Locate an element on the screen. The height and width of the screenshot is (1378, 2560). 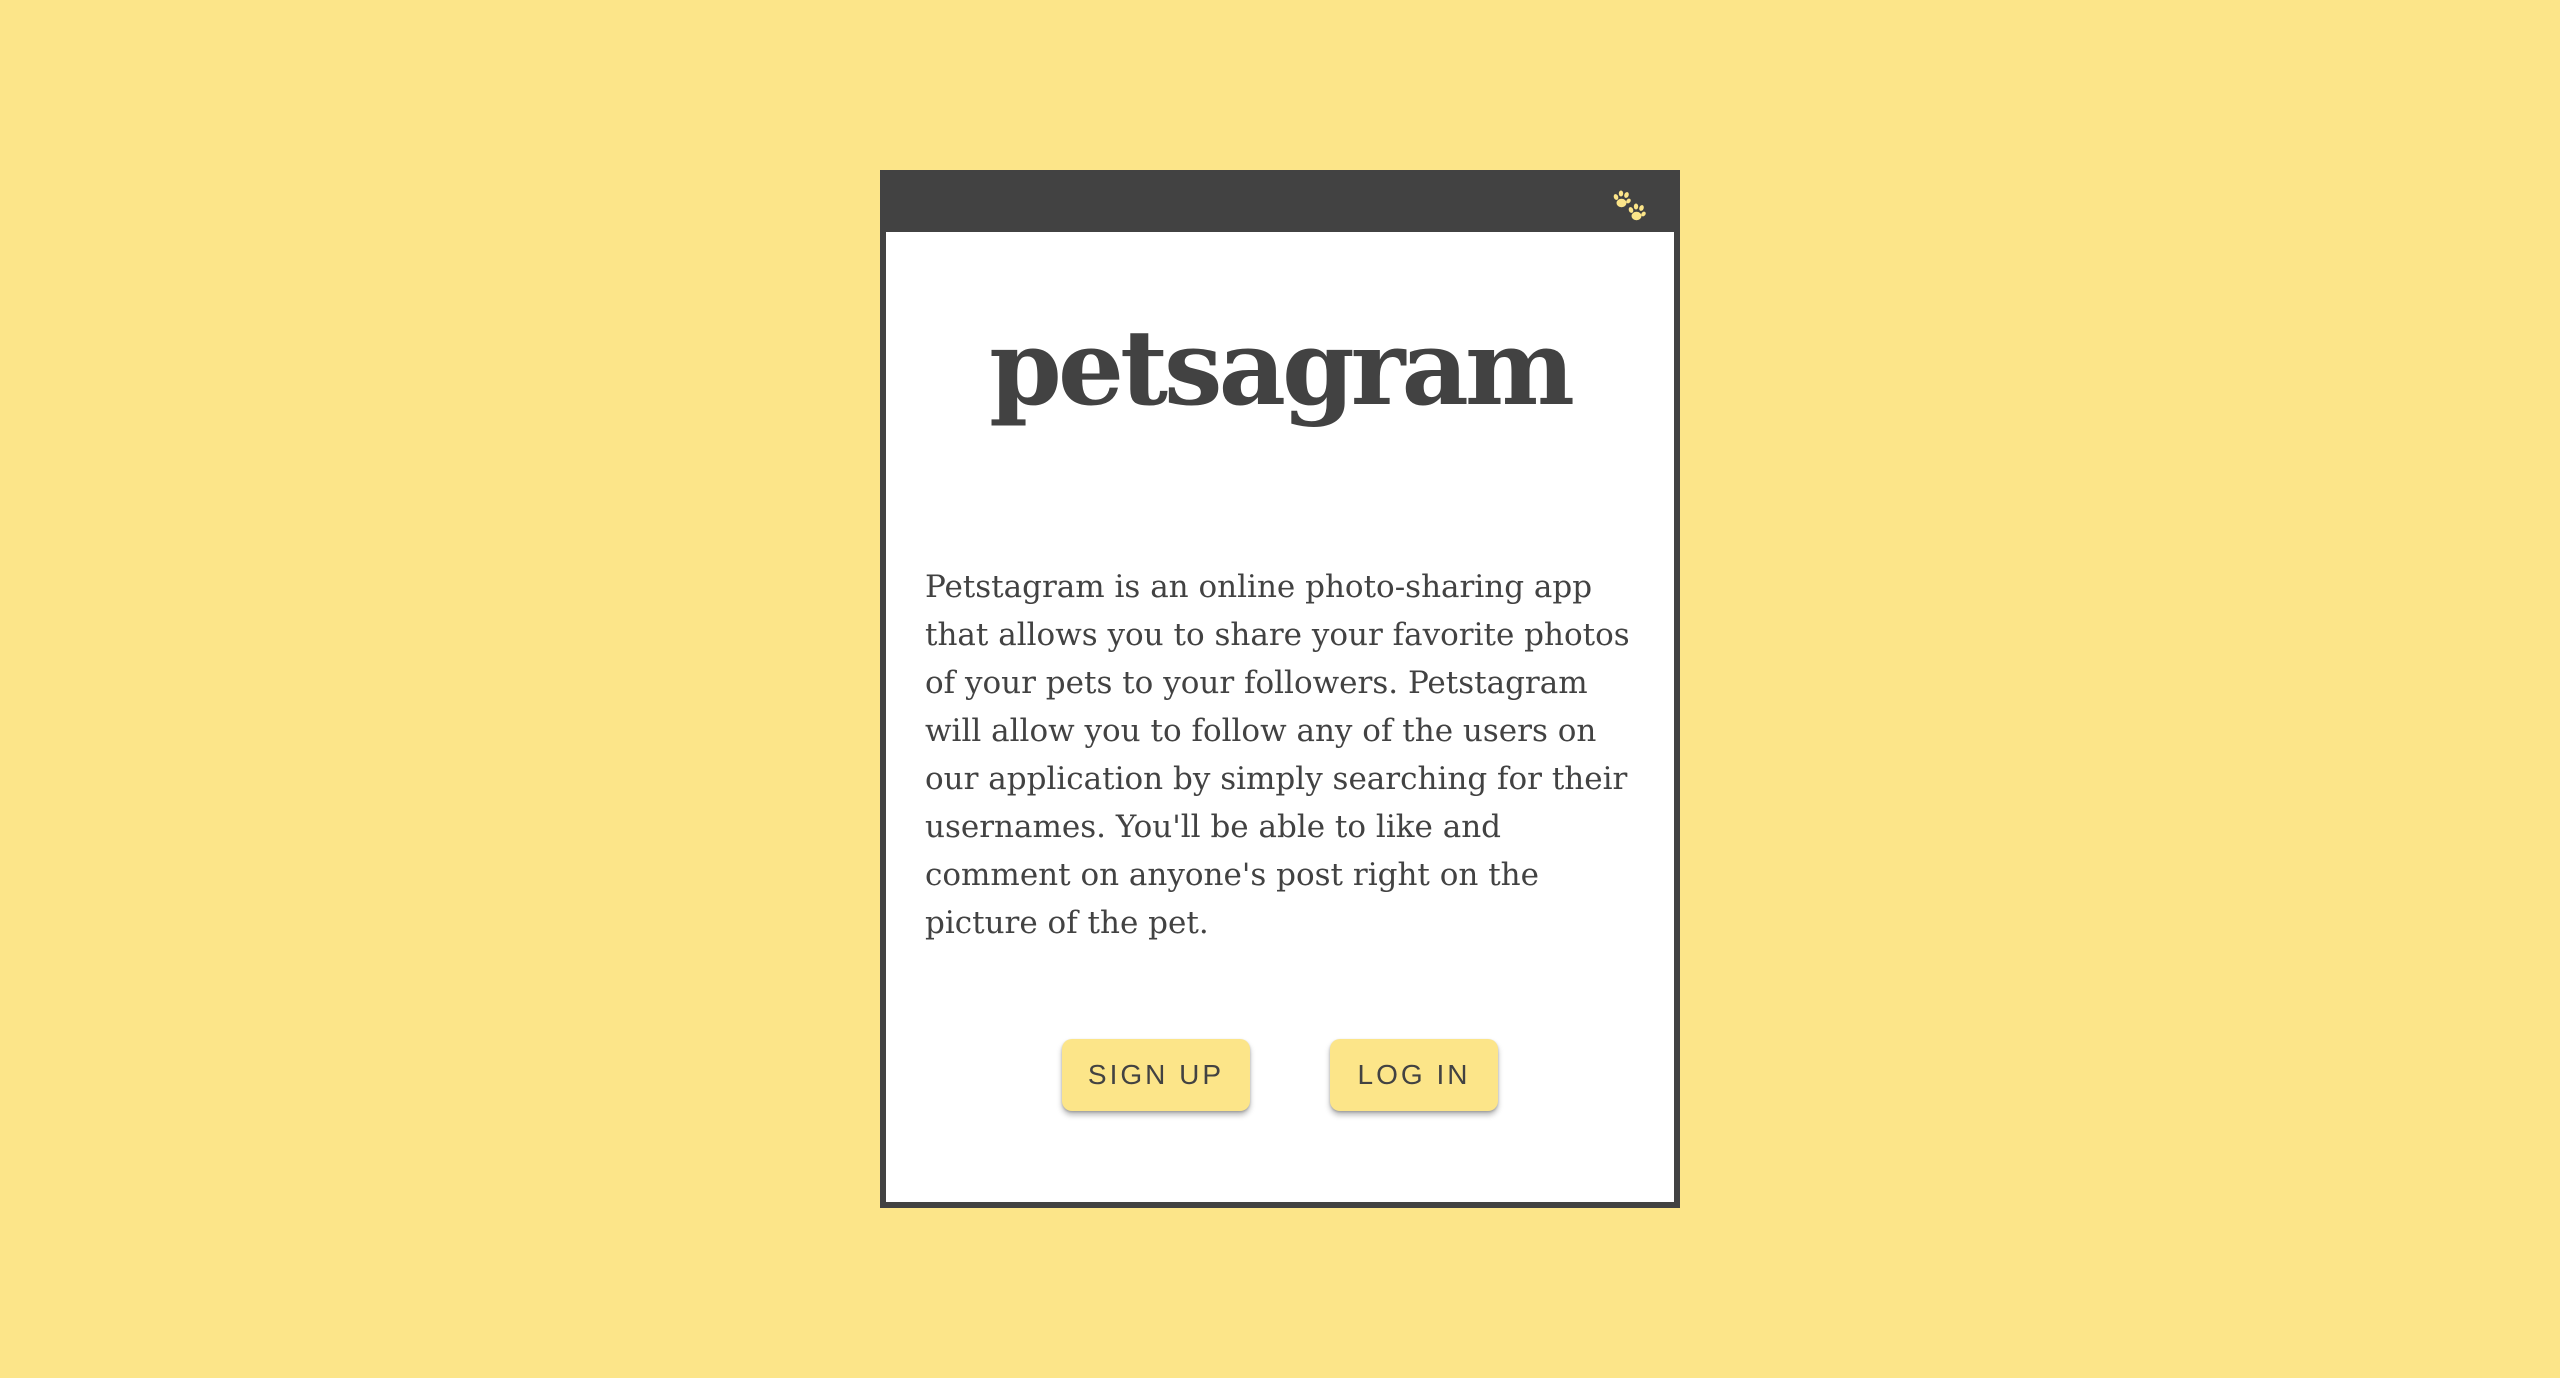
sign-up-button: SIGN UP is located at coordinates (1156, 1075).